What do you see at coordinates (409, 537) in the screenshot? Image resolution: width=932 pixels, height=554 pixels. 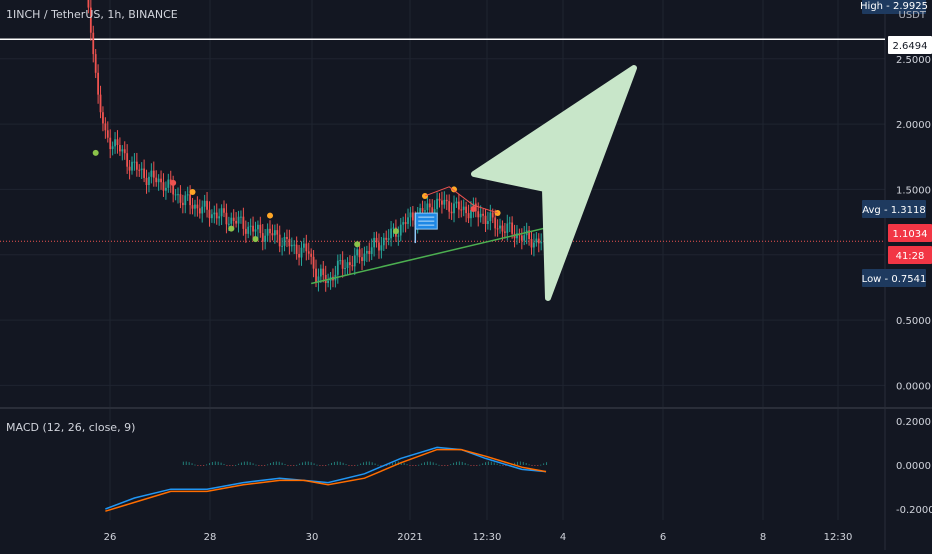 I see `x-tick-label: 2021` at bounding box center [409, 537].